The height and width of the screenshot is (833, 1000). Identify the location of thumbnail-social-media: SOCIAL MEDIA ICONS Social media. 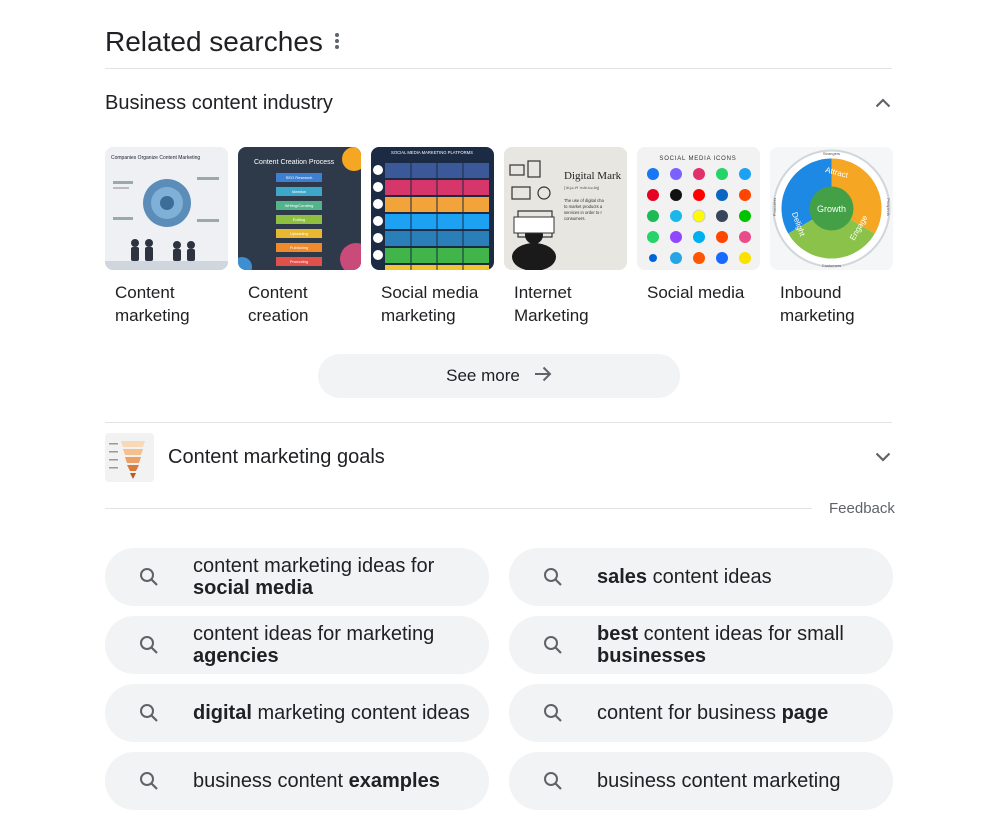
(698, 237).